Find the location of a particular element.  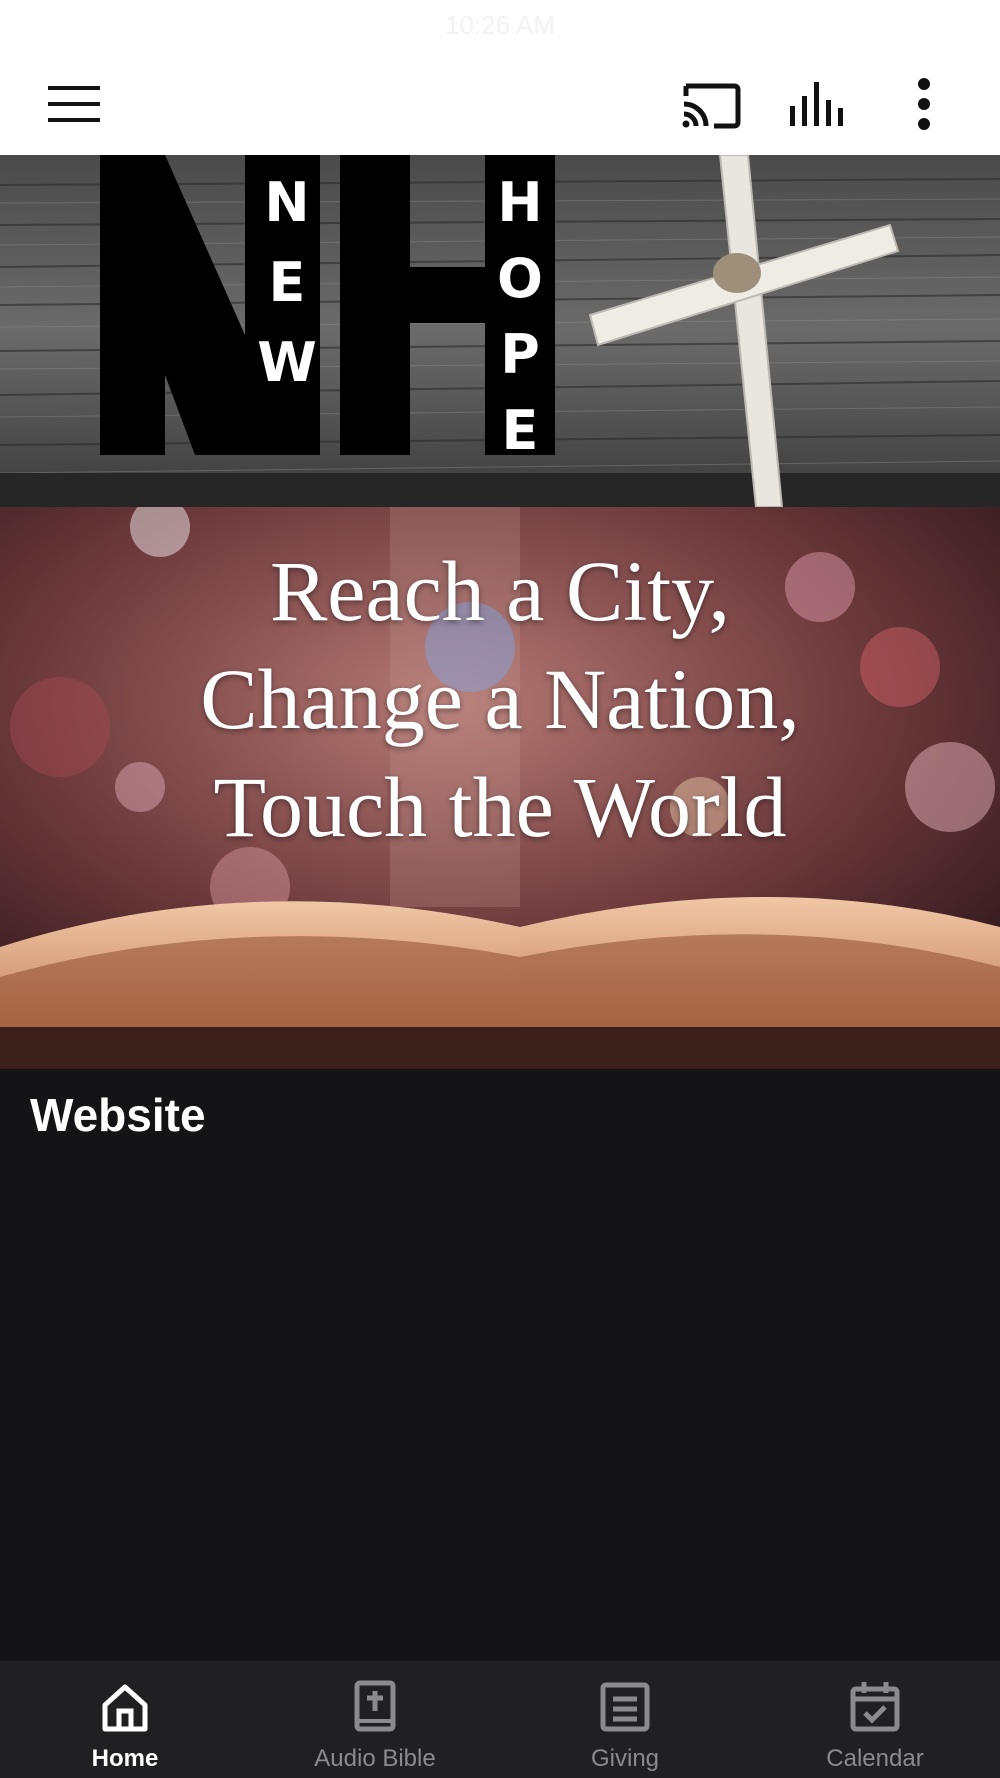

cast-button is located at coordinates (710, 104).